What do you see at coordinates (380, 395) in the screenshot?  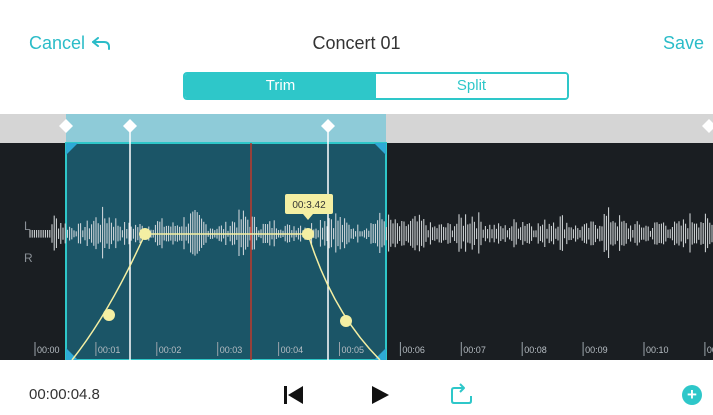 I see `play-icon` at bounding box center [380, 395].